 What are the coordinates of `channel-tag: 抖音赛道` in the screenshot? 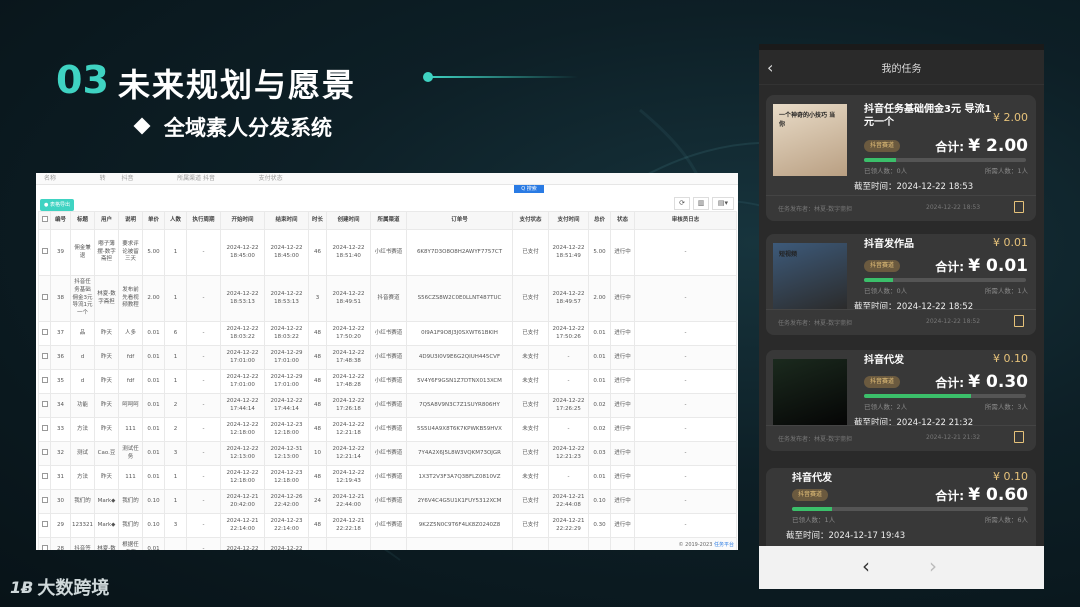 It's located at (882, 146).